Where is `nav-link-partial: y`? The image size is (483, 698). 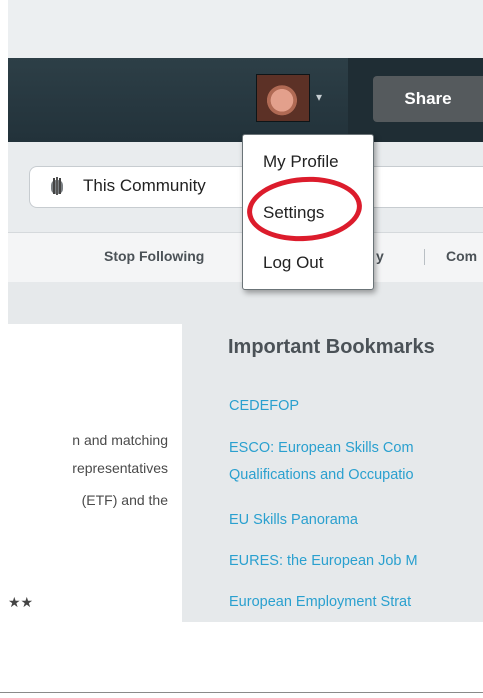 nav-link-partial: y is located at coordinates (380, 256).